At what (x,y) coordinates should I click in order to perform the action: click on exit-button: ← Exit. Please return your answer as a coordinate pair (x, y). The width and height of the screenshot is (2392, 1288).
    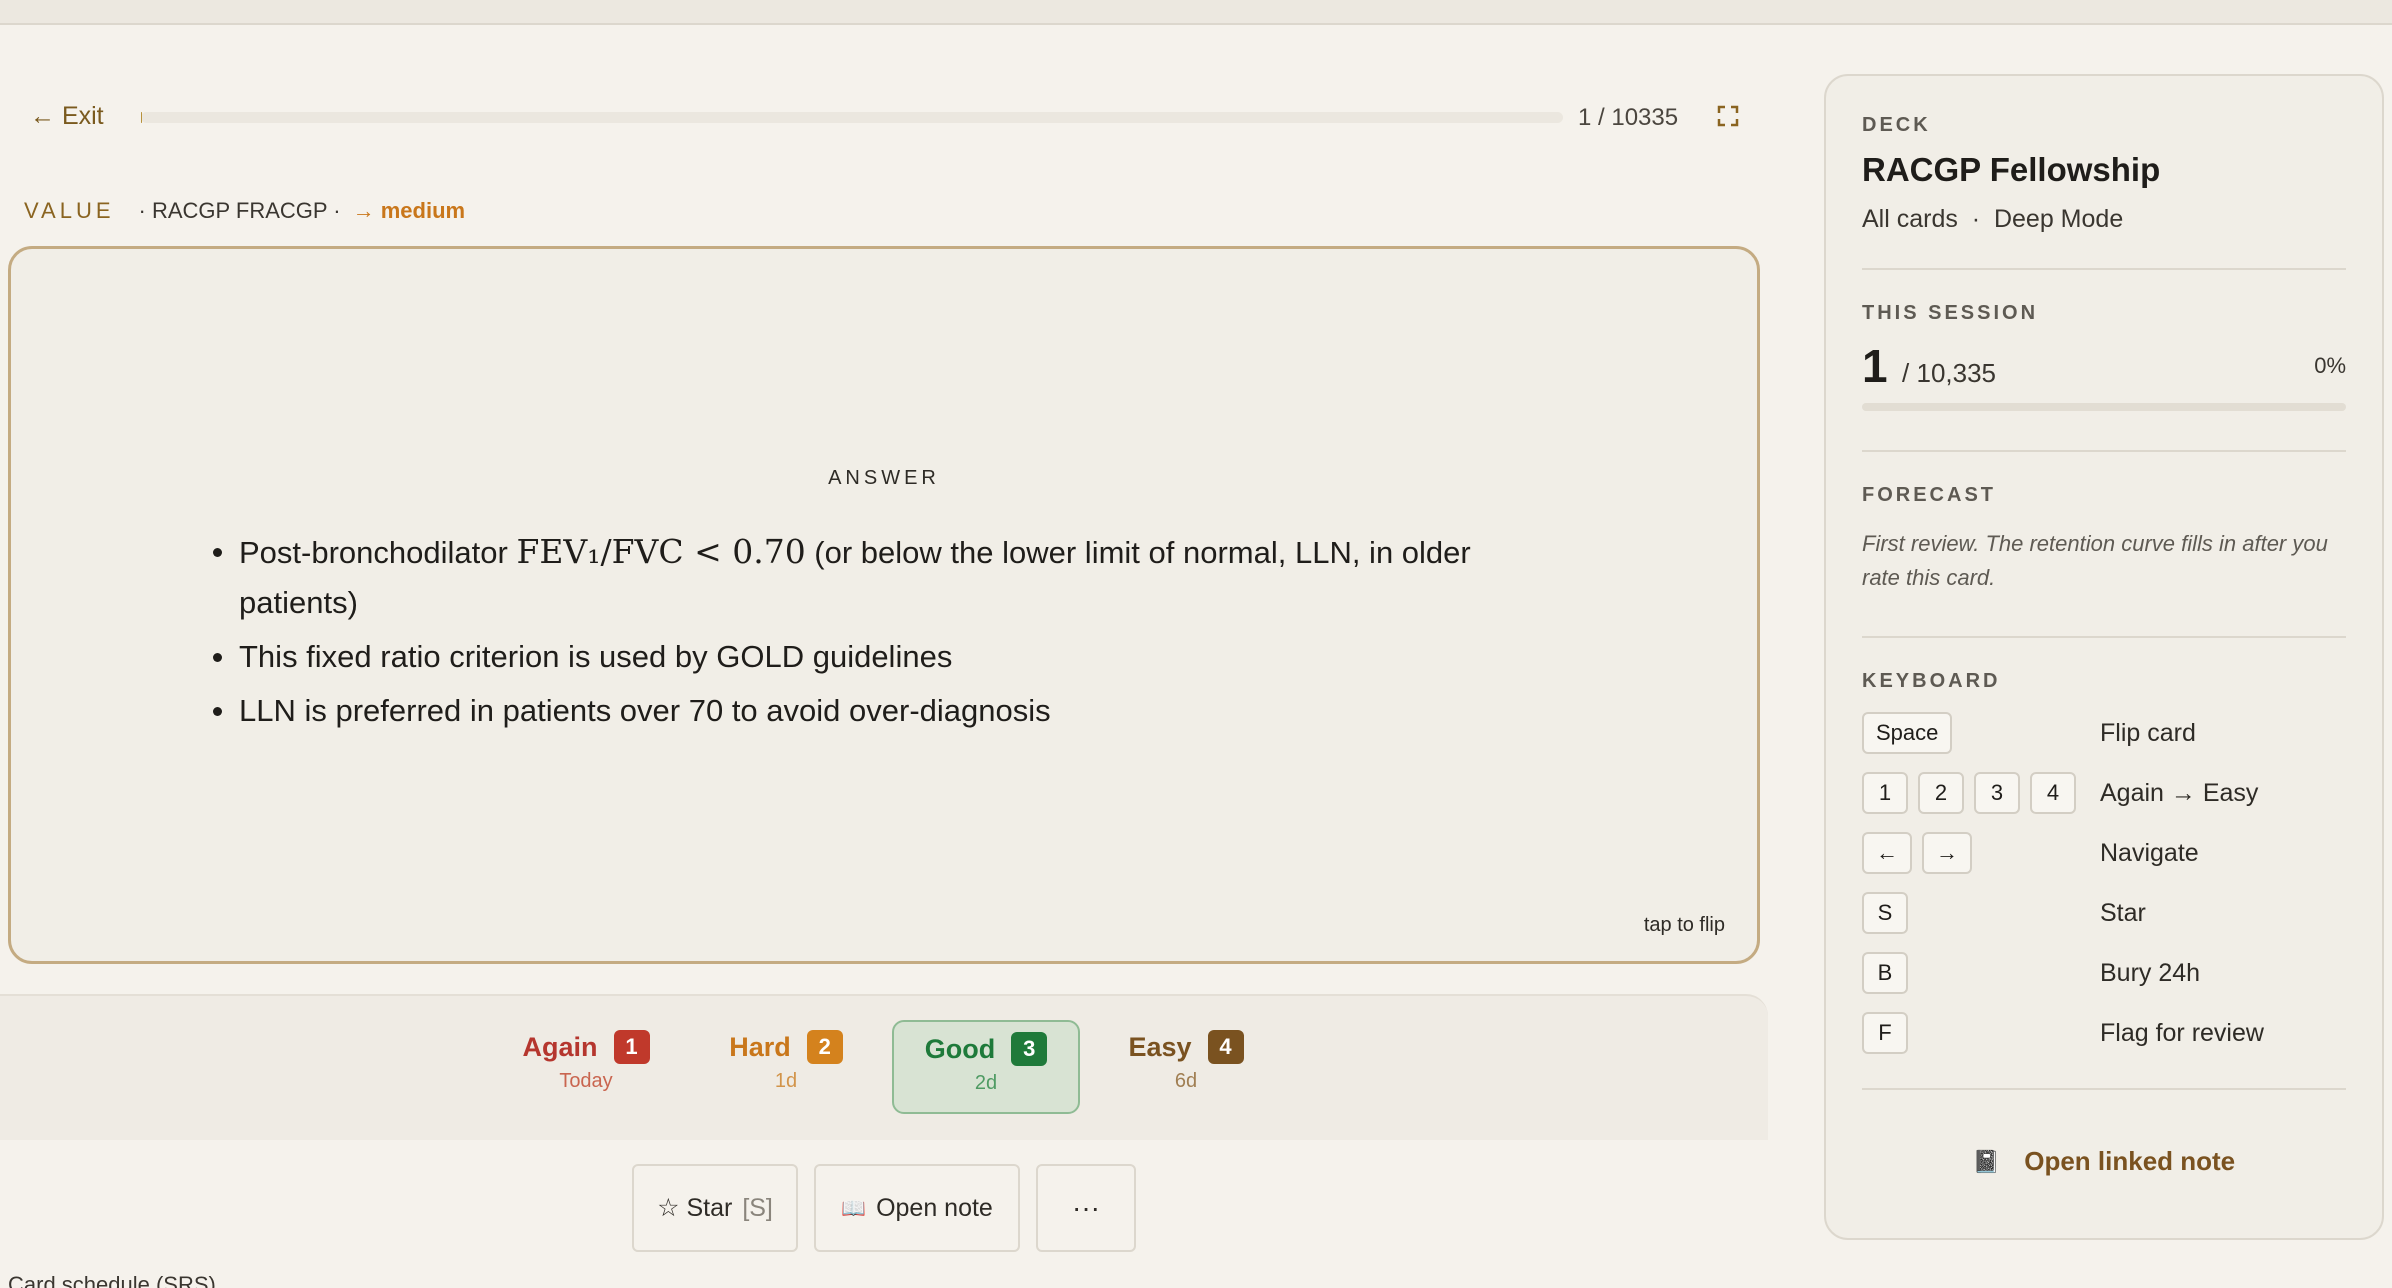
    Looking at the image, I should click on (67, 116).